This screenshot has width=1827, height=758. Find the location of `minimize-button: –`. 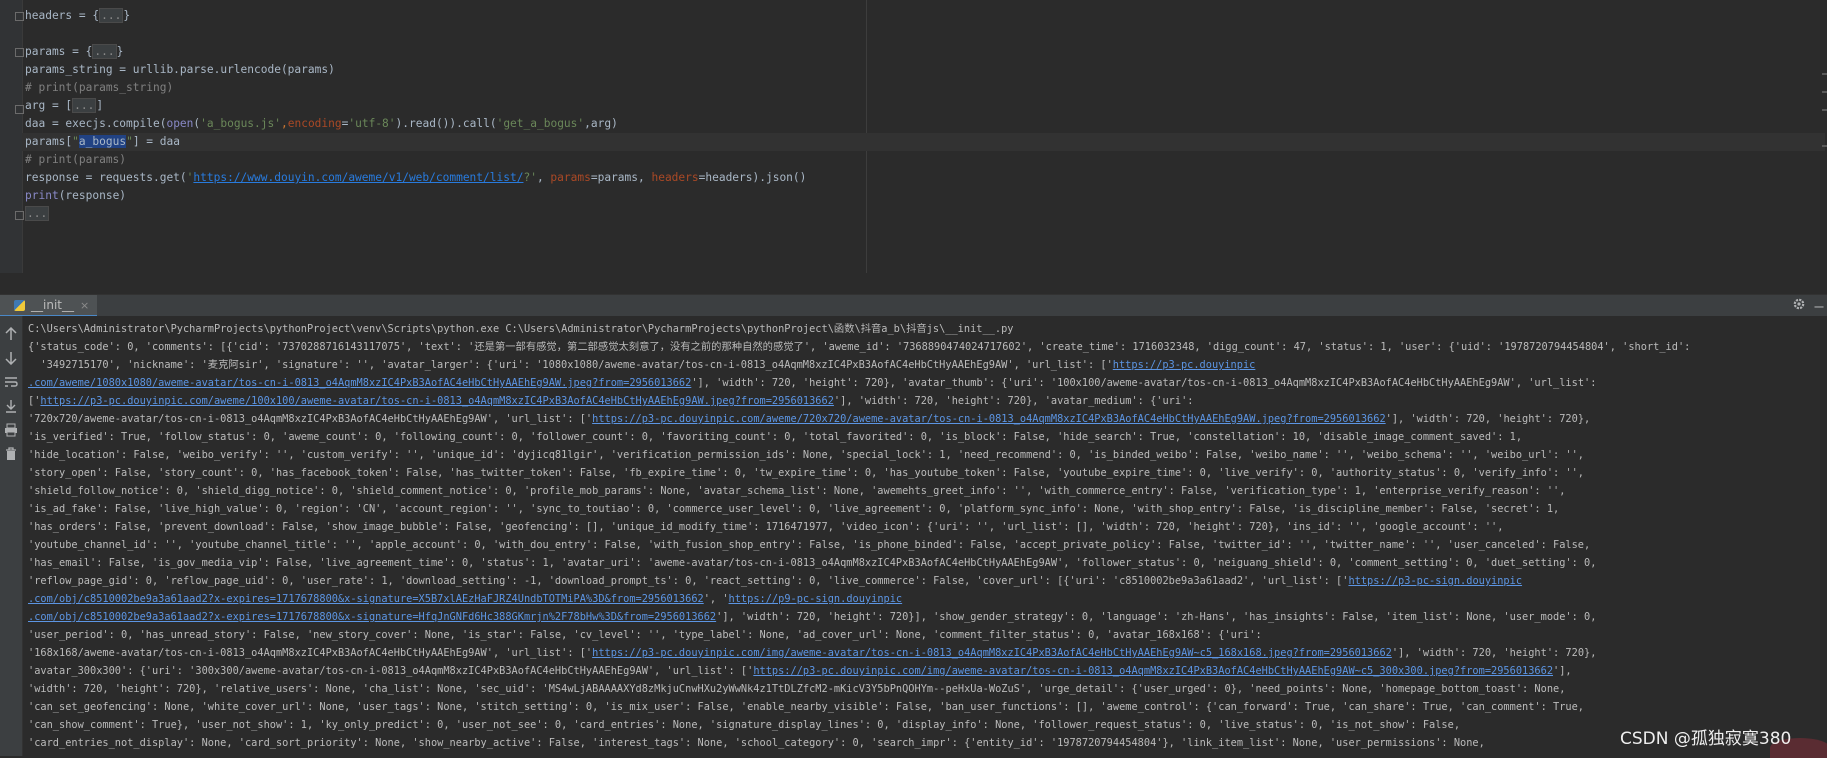

minimize-button: – is located at coordinates (1819, 306).